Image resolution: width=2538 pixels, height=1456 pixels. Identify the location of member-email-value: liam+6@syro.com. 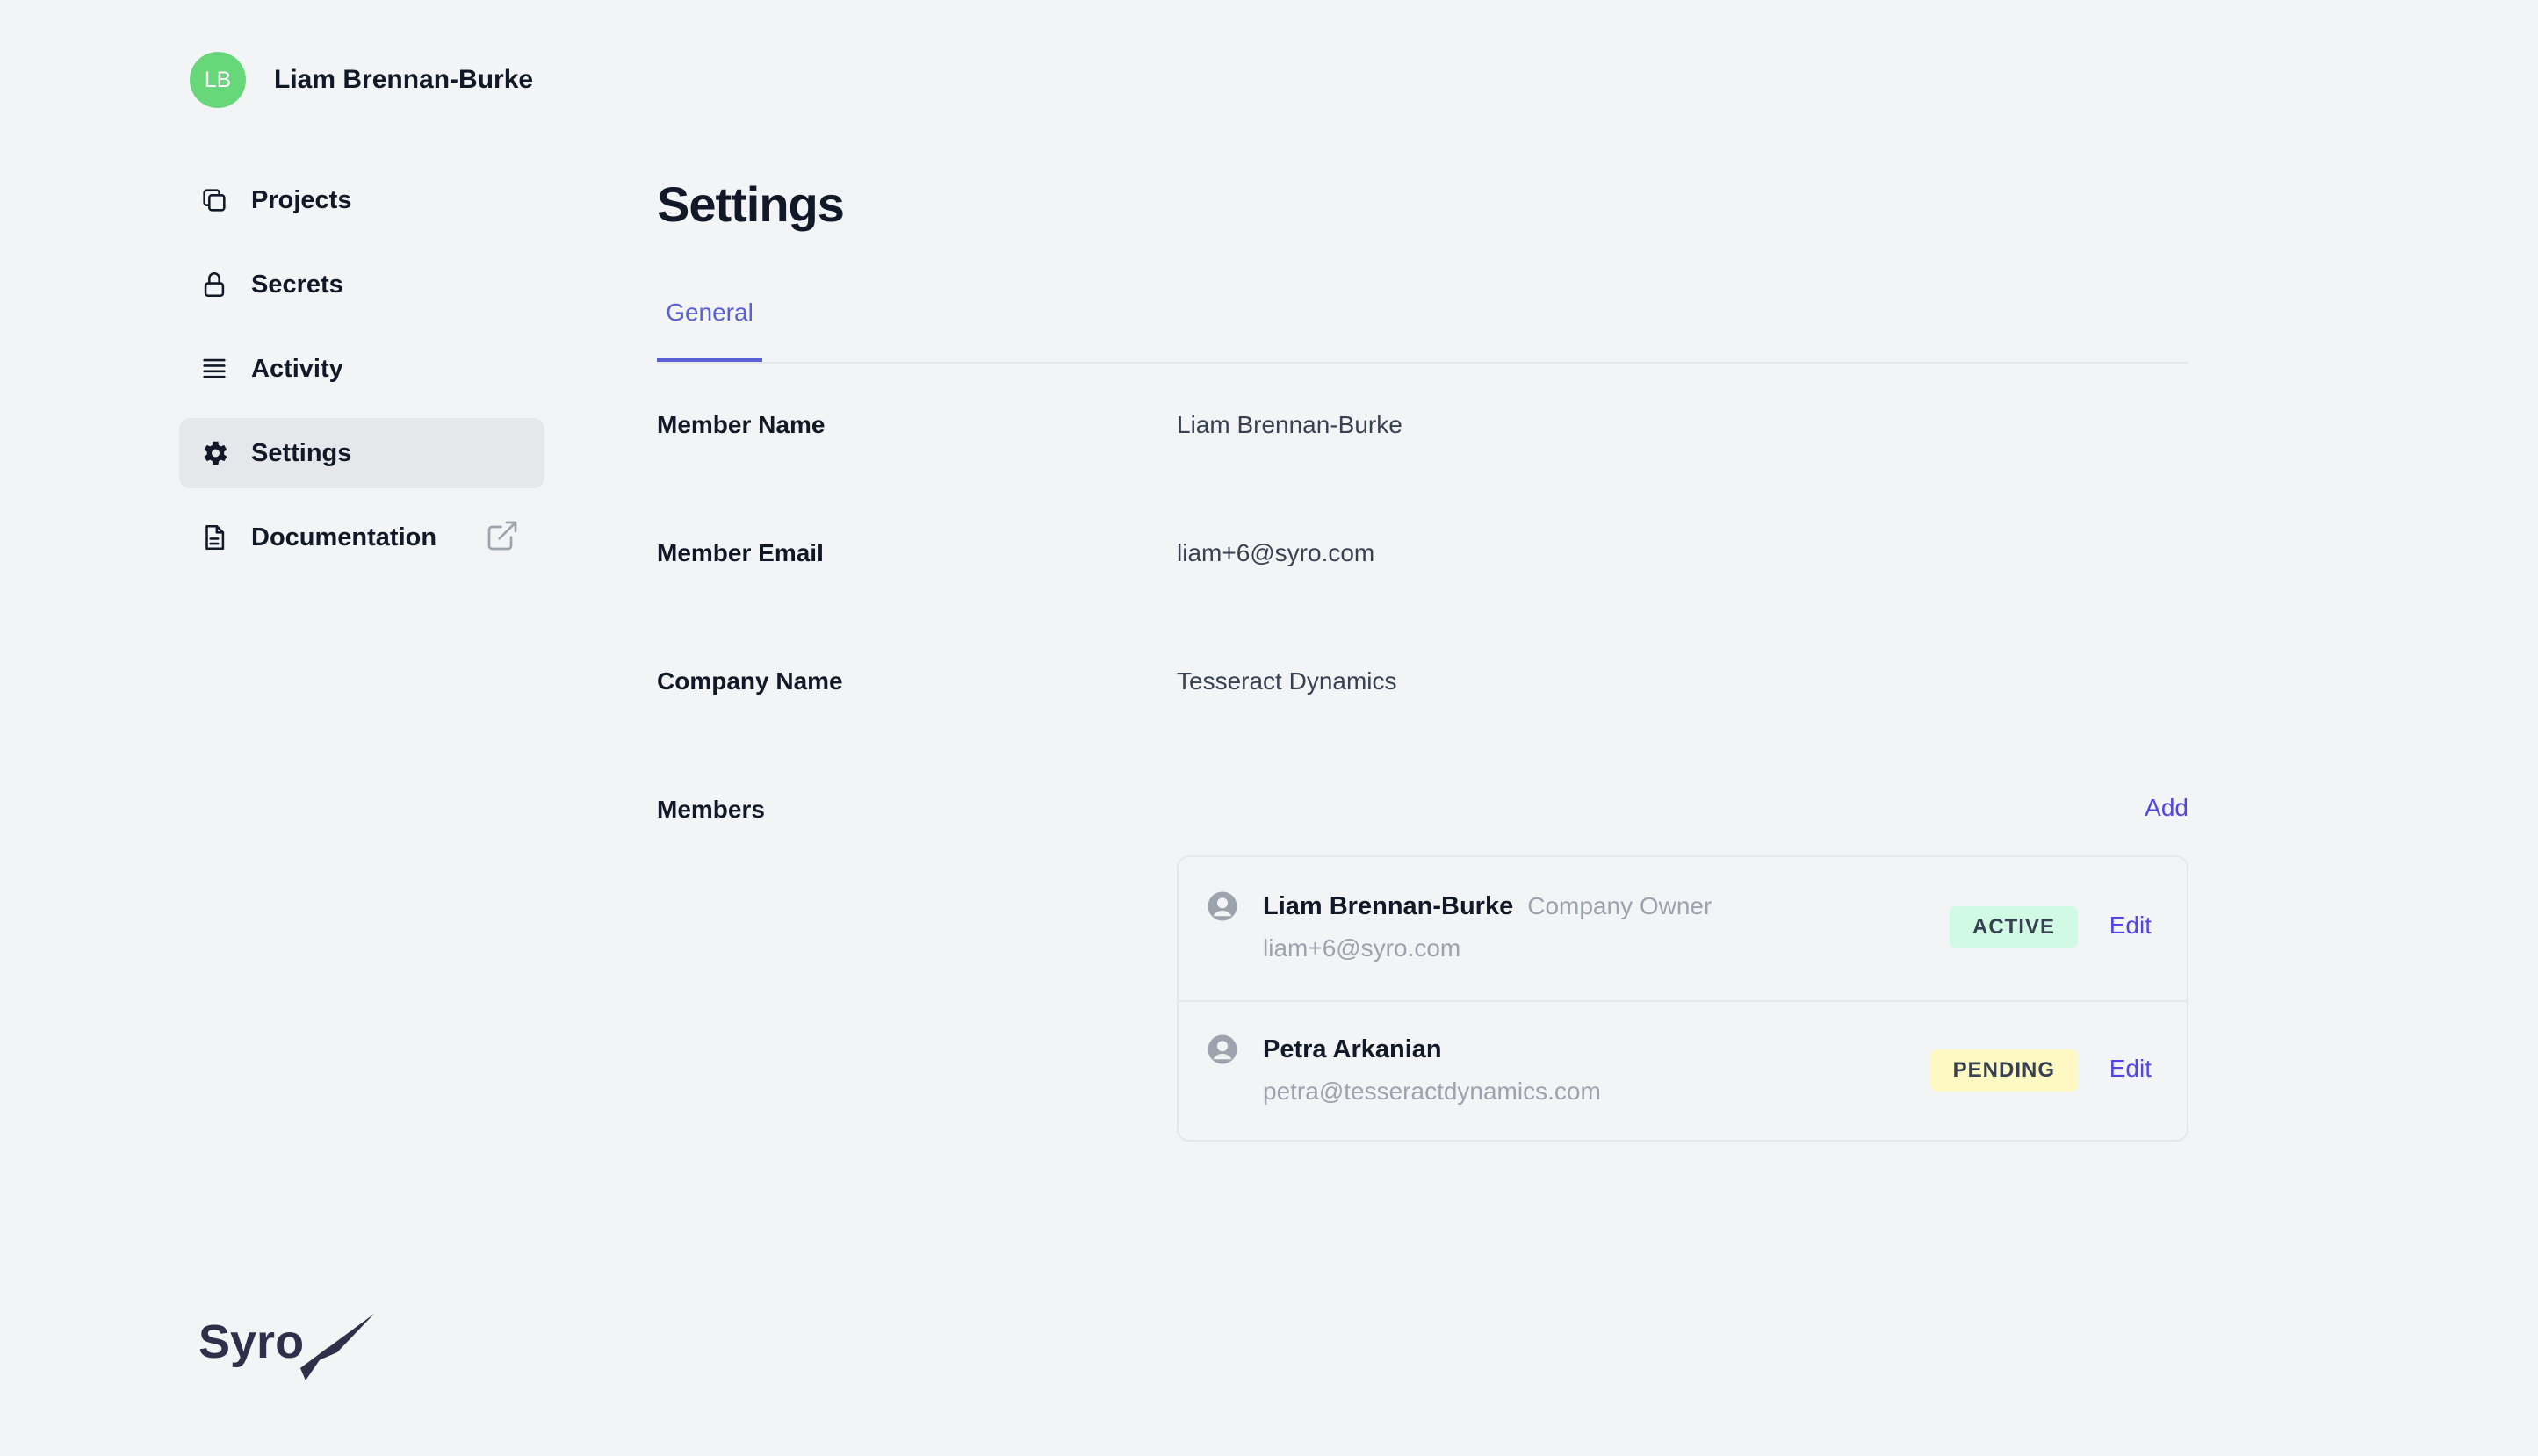
(1276, 552).